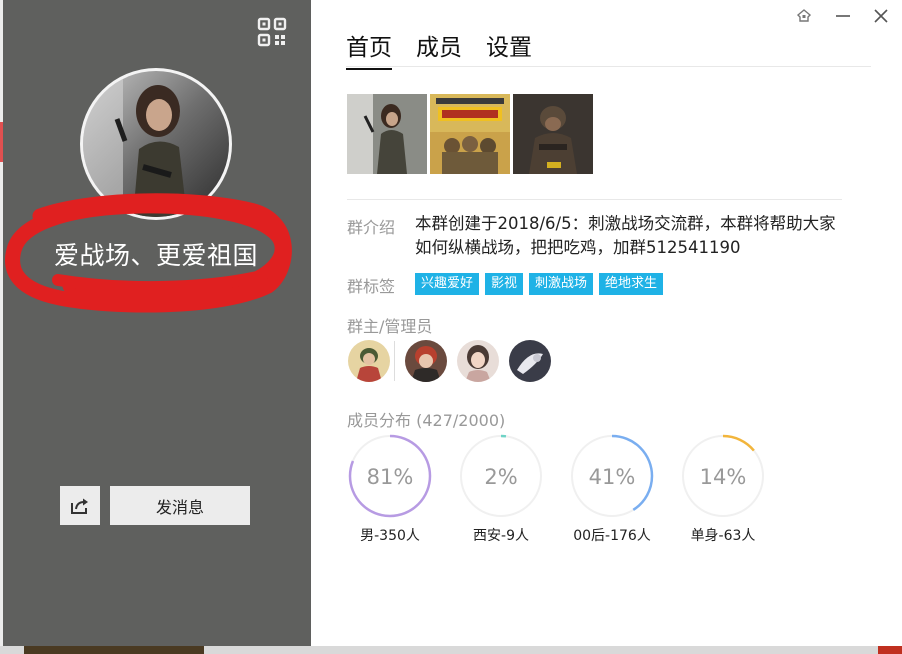  Describe the element at coordinates (390, 326) in the screenshot. I see `admins-label: 群主/管理员` at that location.